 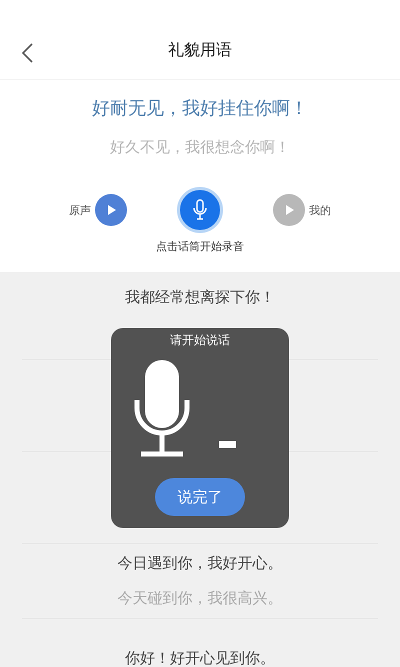 What do you see at coordinates (320, 210) in the screenshot?
I see `player-label: 我的` at bounding box center [320, 210].